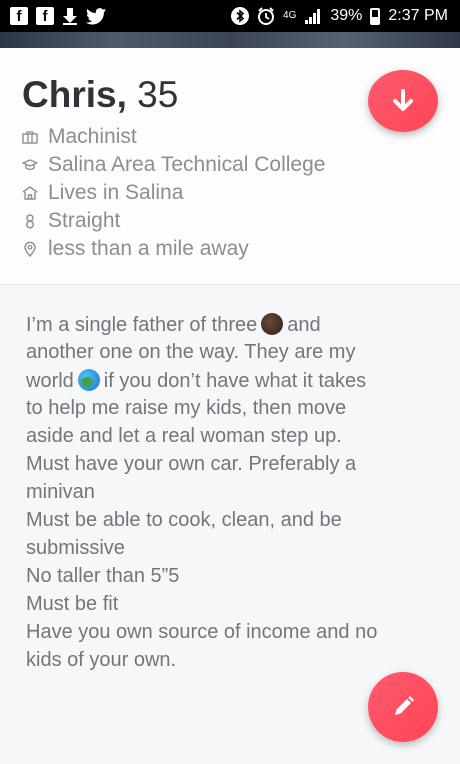 Image resolution: width=460 pixels, height=764 pixels. What do you see at coordinates (202, 632) in the screenshot?
I see `bio-line: Have you own source of income and no` at bounding box center [202, 632].